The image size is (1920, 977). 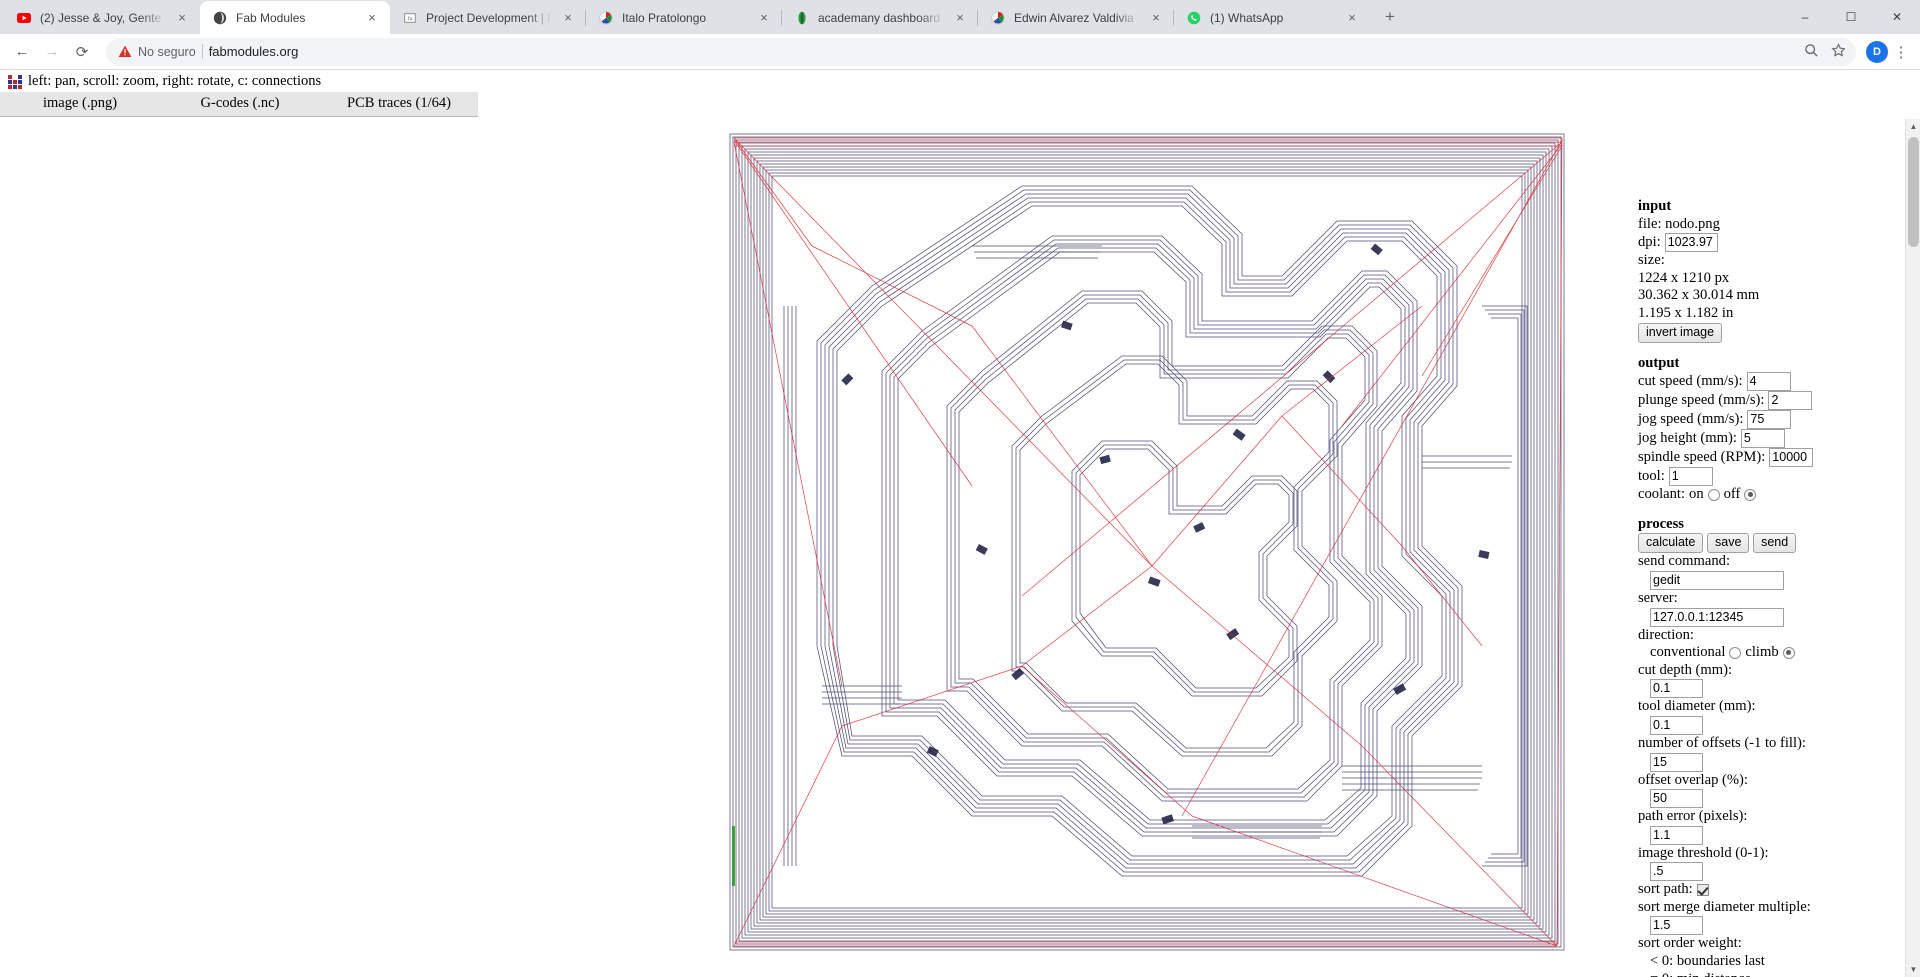 I want to click on page-scrollbar: ▲ ▼, so click(x=1912, y=548).